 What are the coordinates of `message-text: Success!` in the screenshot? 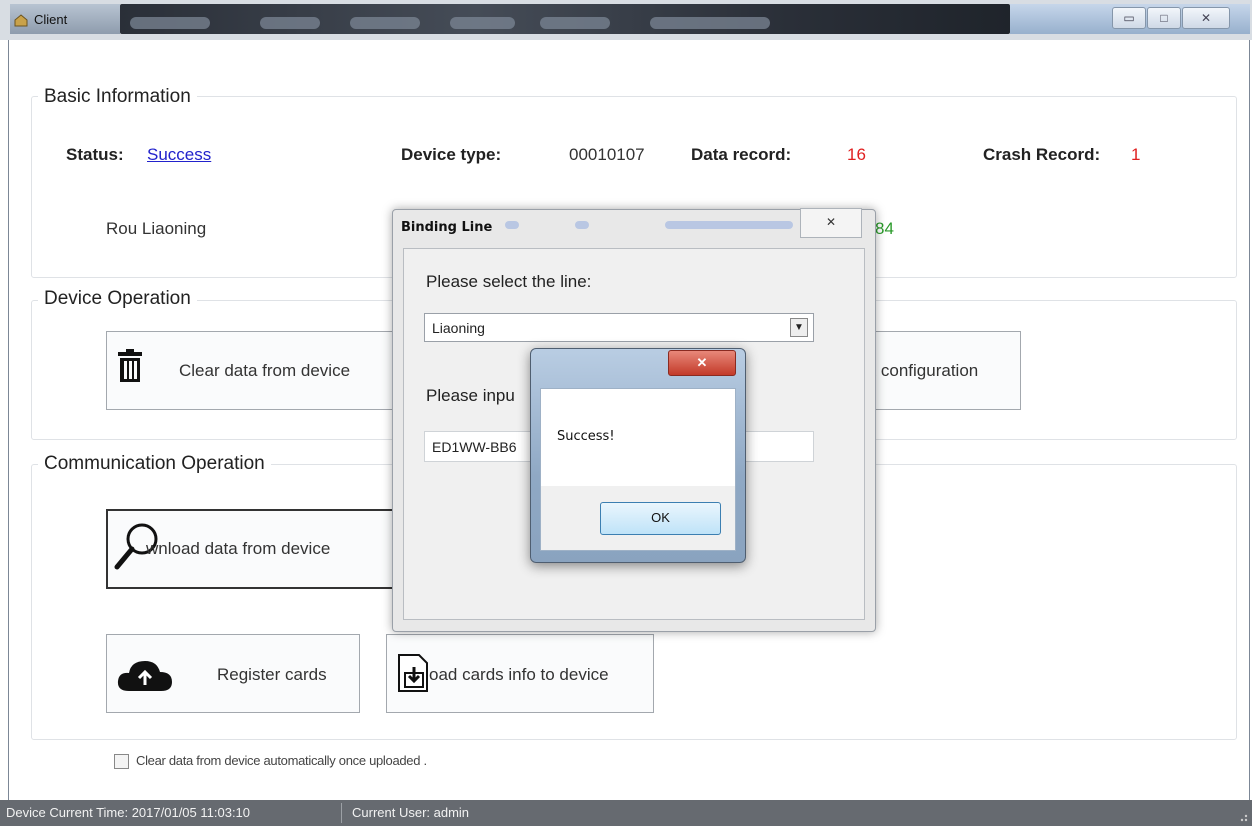 It's located at (586, 436).